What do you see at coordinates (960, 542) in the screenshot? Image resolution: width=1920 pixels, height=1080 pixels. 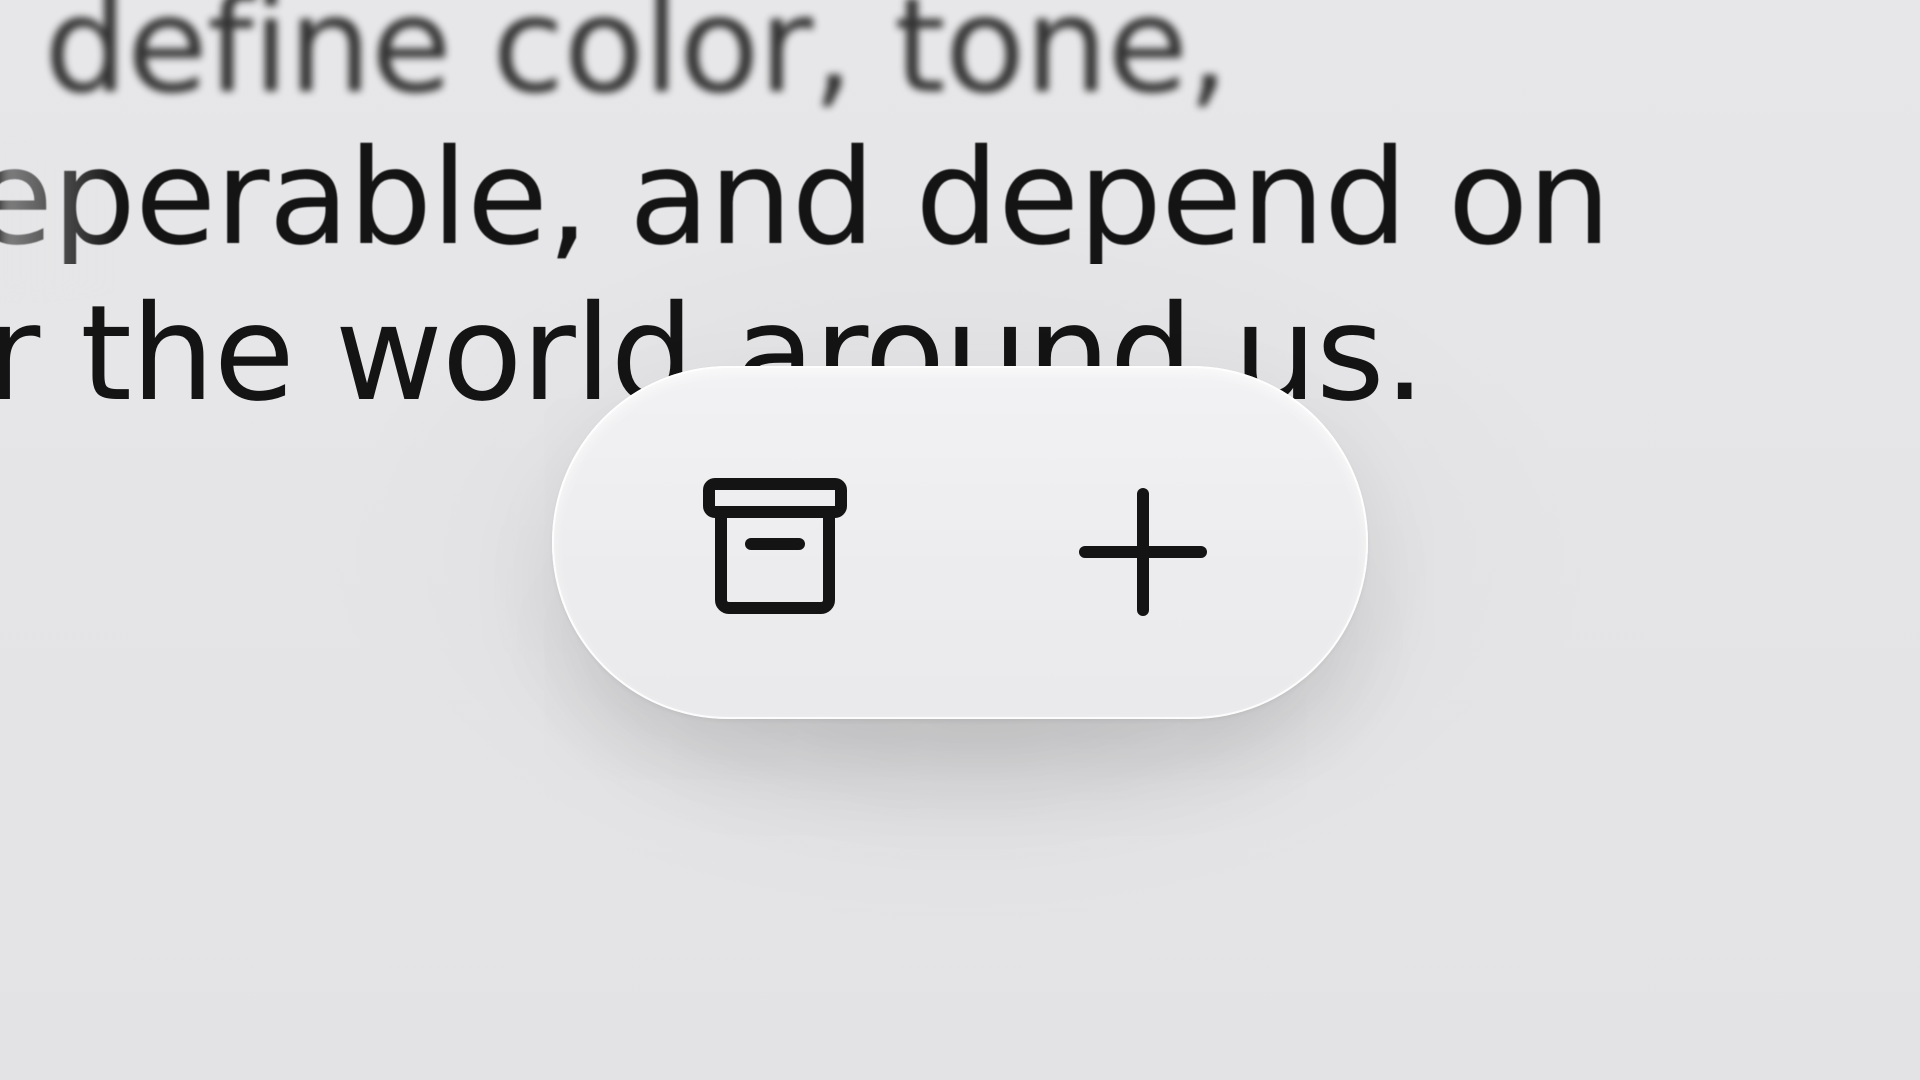 I see `floating-toolbar` at bounding box center [960, 542].